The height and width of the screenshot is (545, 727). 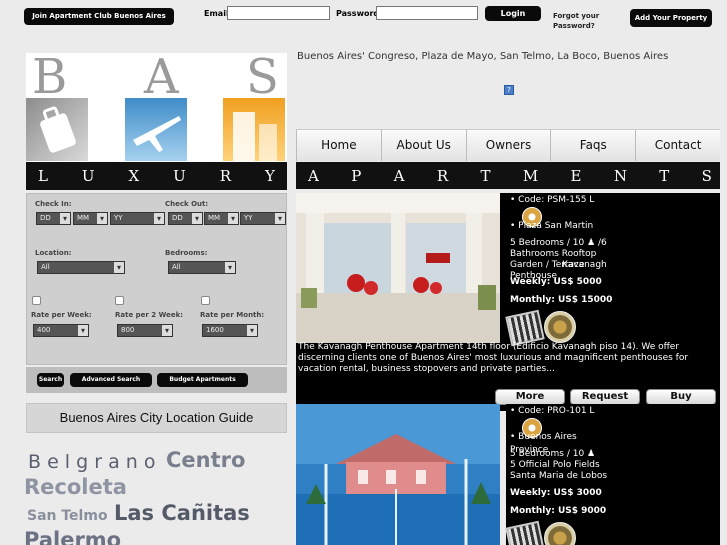 I want to click on checkout-day-select: DD, so click(x=185, y=218).